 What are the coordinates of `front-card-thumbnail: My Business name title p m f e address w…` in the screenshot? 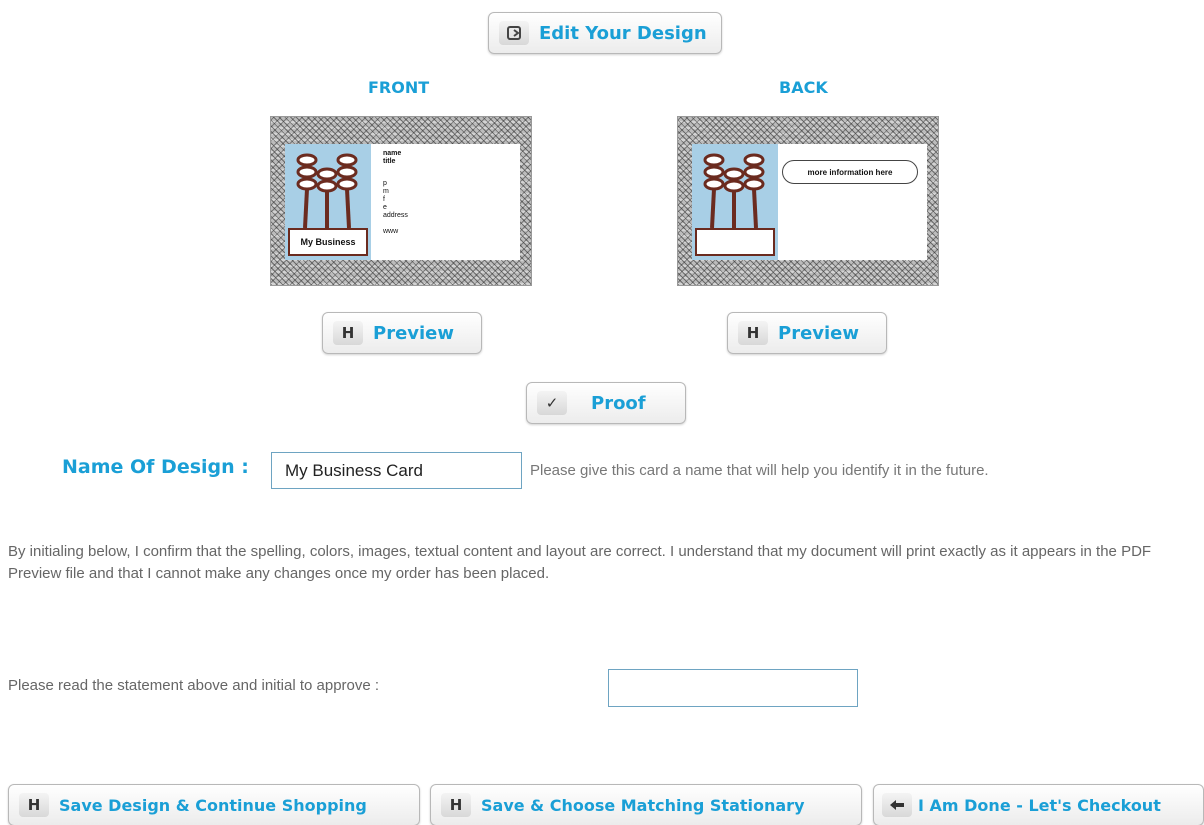 It's located at (401, 201).